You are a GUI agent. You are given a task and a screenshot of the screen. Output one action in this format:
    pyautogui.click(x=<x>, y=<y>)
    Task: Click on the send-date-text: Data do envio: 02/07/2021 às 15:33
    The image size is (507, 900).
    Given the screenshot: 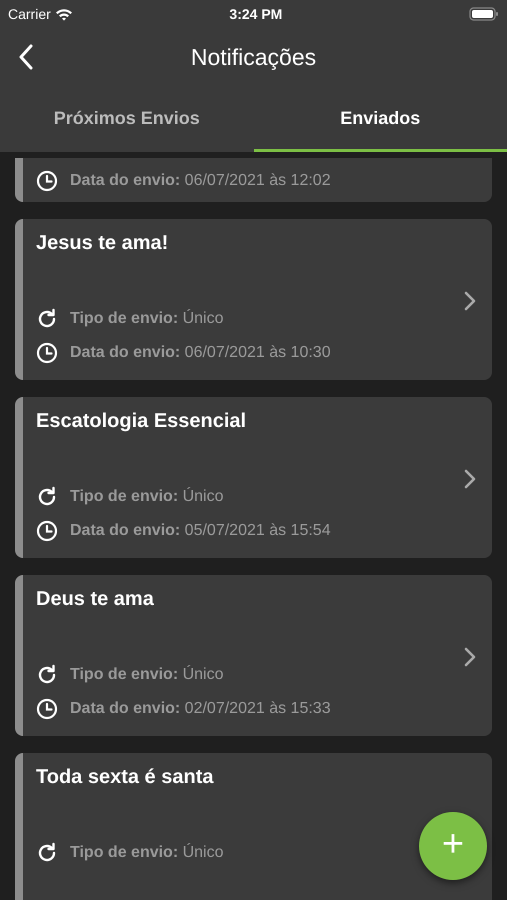 What is the action you would take?
    pyautogui.click(x=200, y=709)
    